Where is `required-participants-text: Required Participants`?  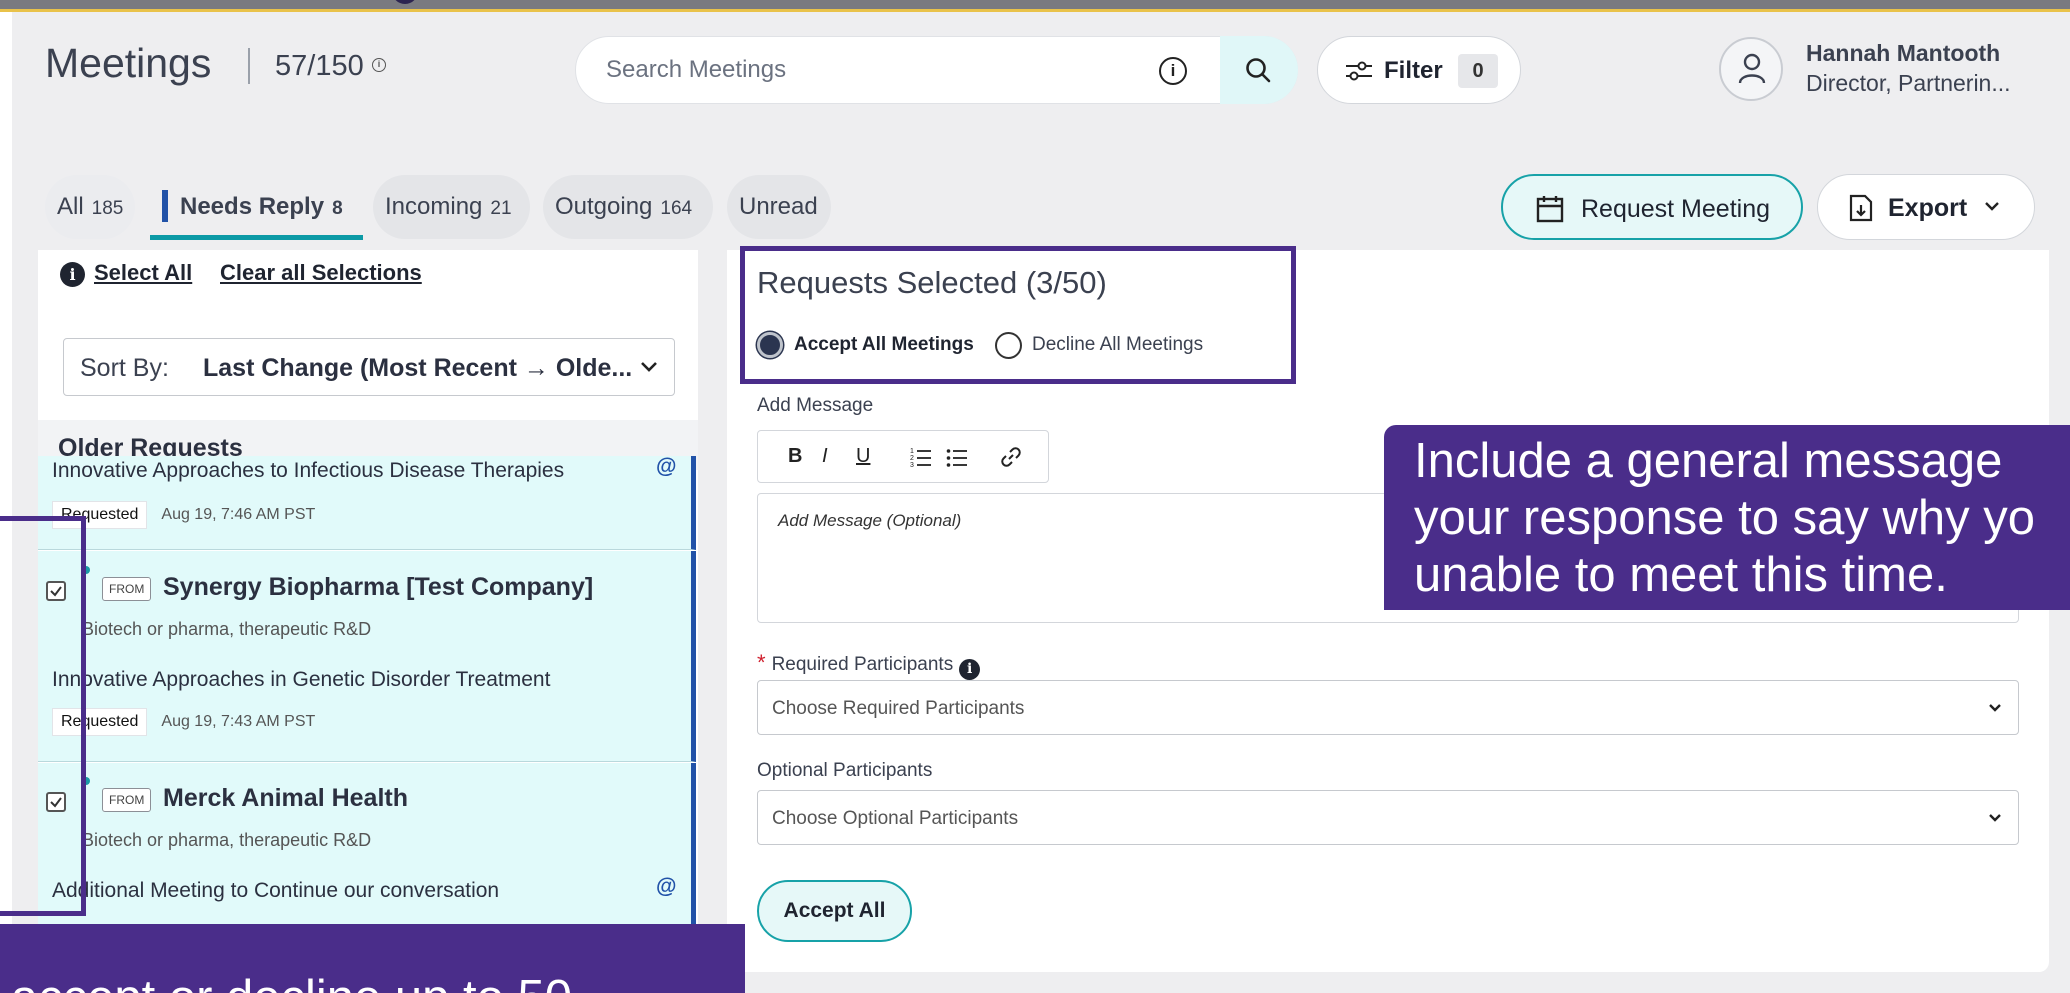 required-participants-text: Required Participants is located at coordinates (862, 664).